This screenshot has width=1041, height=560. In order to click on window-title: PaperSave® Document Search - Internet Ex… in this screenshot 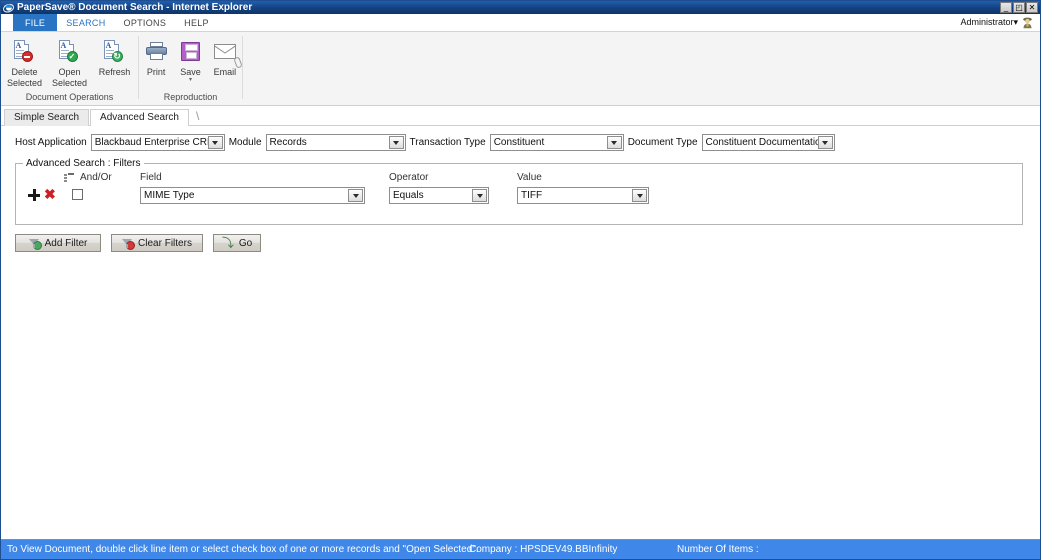, I will do `click(135, 7)`.